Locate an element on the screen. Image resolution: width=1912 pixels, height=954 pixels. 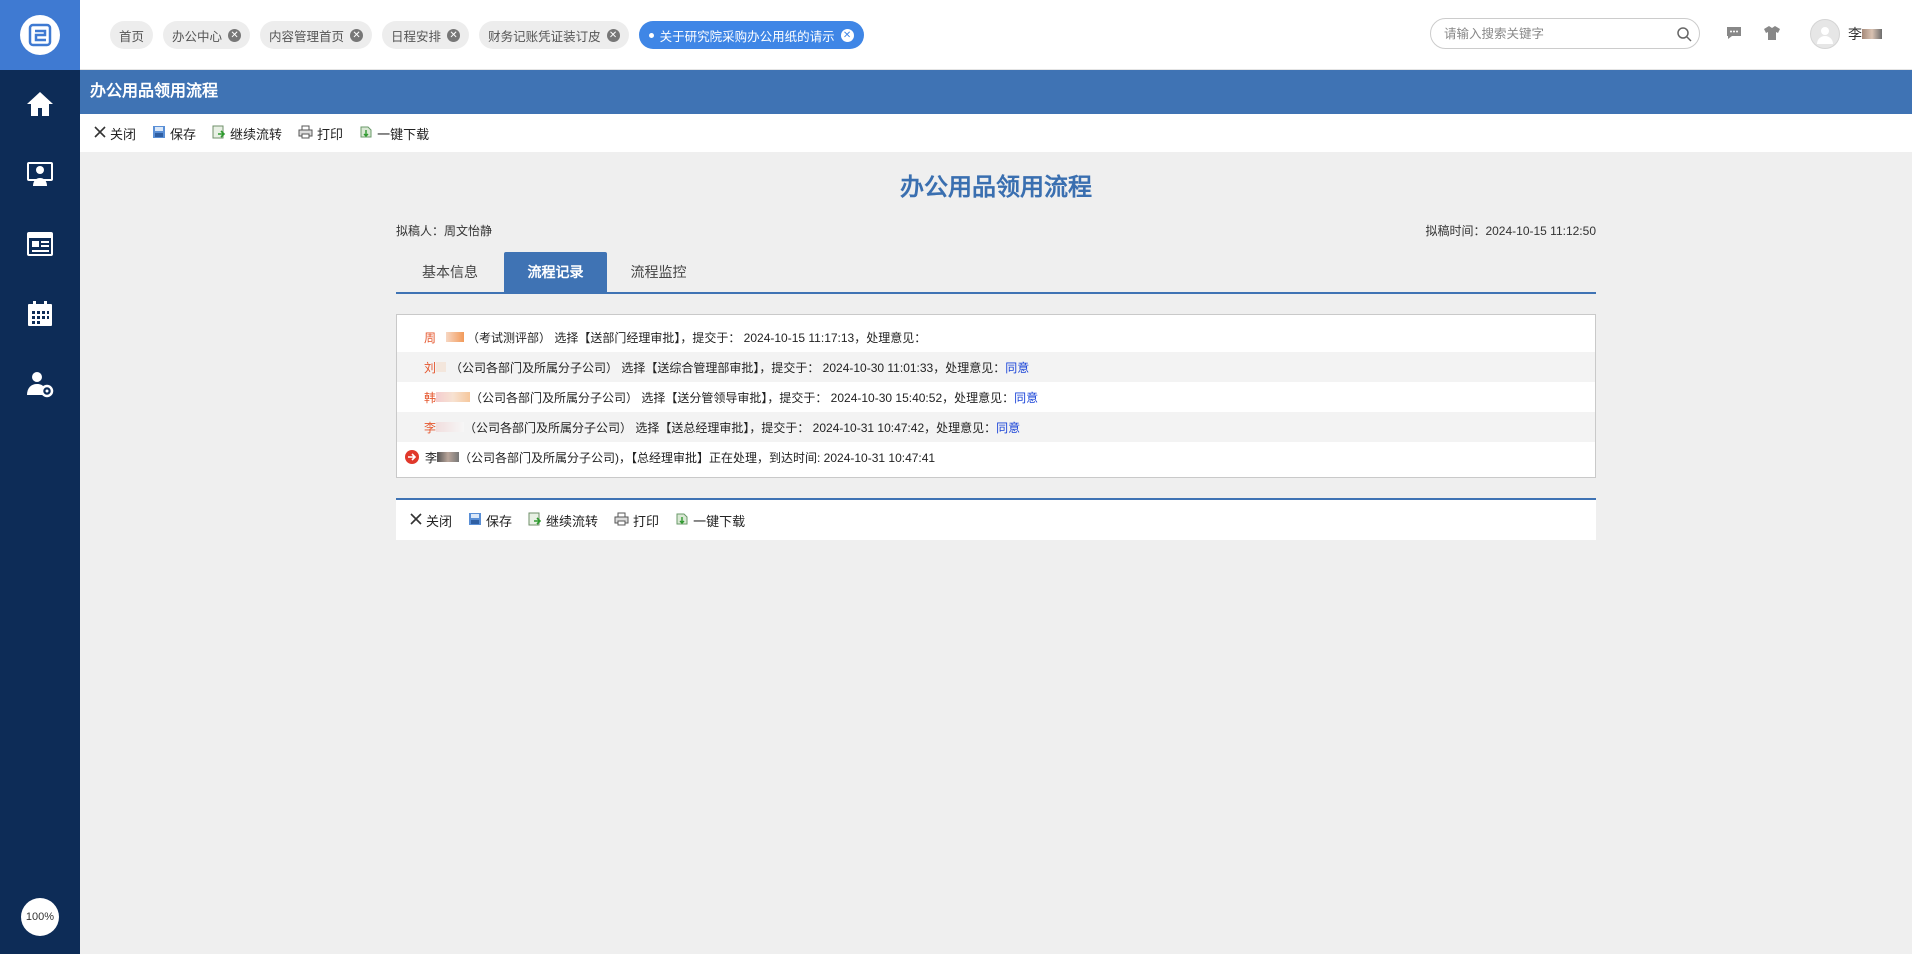
news-icon is located at coordinates (40, 245).